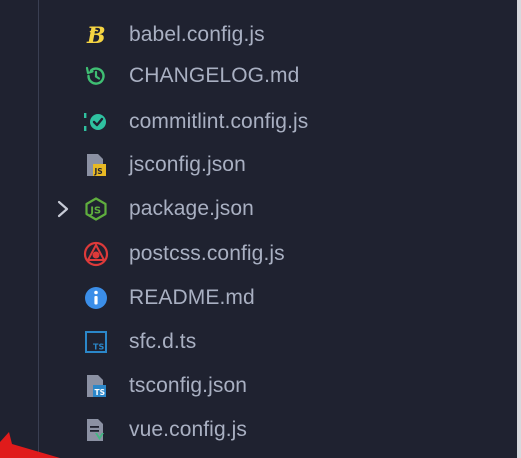 The height and width of the screenshot is (458, 521). I want to click on nodejs-icon: JS, so click(96, 209).